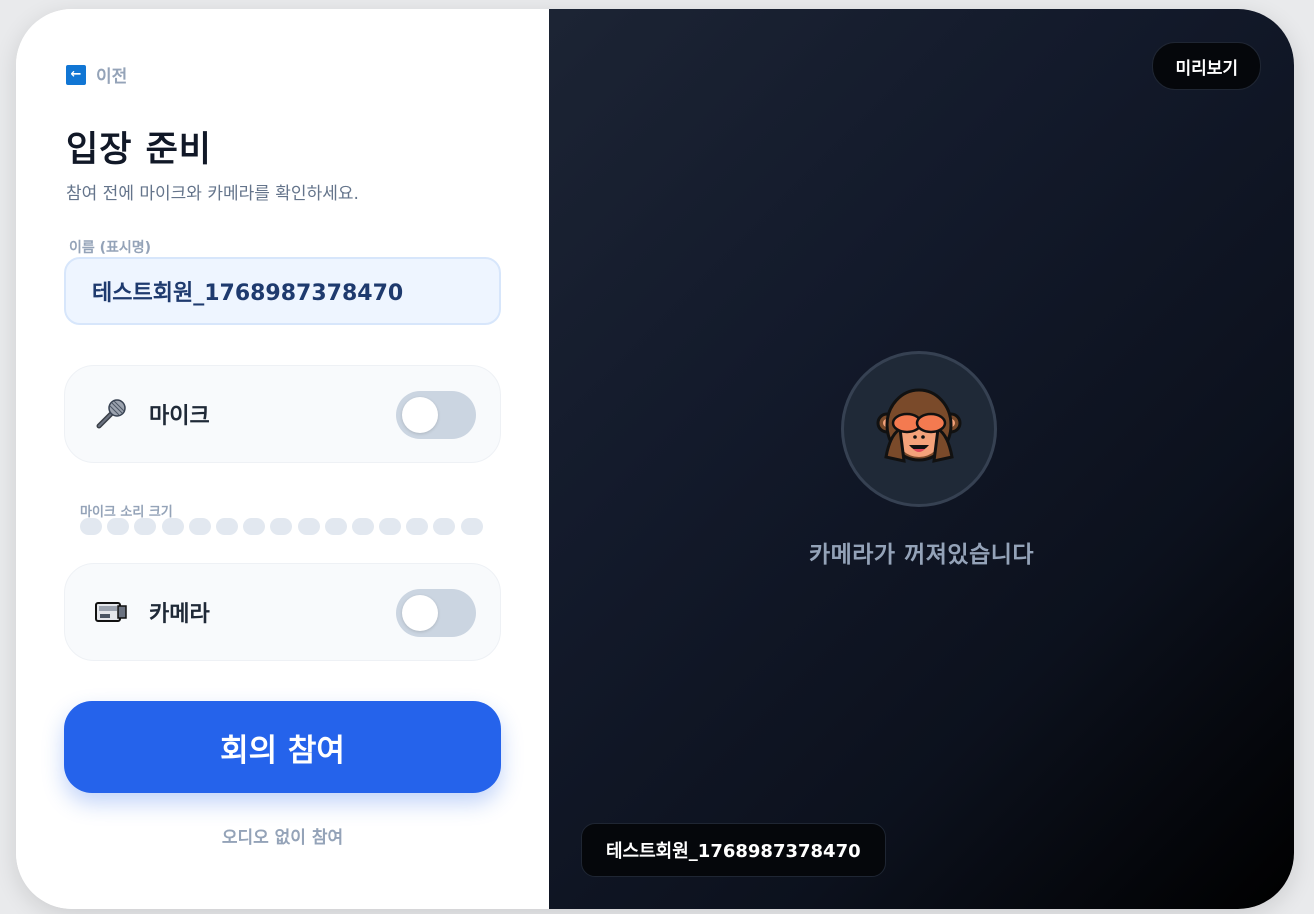  What do you see at coordinates (921, 555) in the screenshot?
I see `camera-off-message: 카메라가 꺼져있습니다` at bounding box center [921, 555].